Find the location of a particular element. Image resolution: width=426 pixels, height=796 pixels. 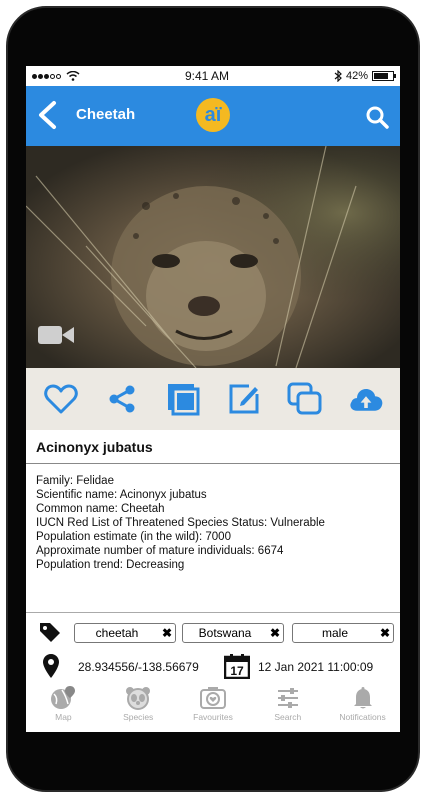

nav-item-search: Search is located at coordinates (288, 704).